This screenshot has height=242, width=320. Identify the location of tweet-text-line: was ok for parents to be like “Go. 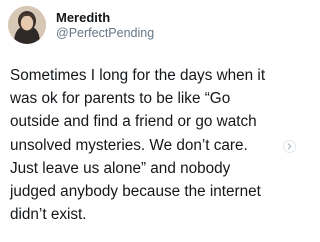
(120, 99).